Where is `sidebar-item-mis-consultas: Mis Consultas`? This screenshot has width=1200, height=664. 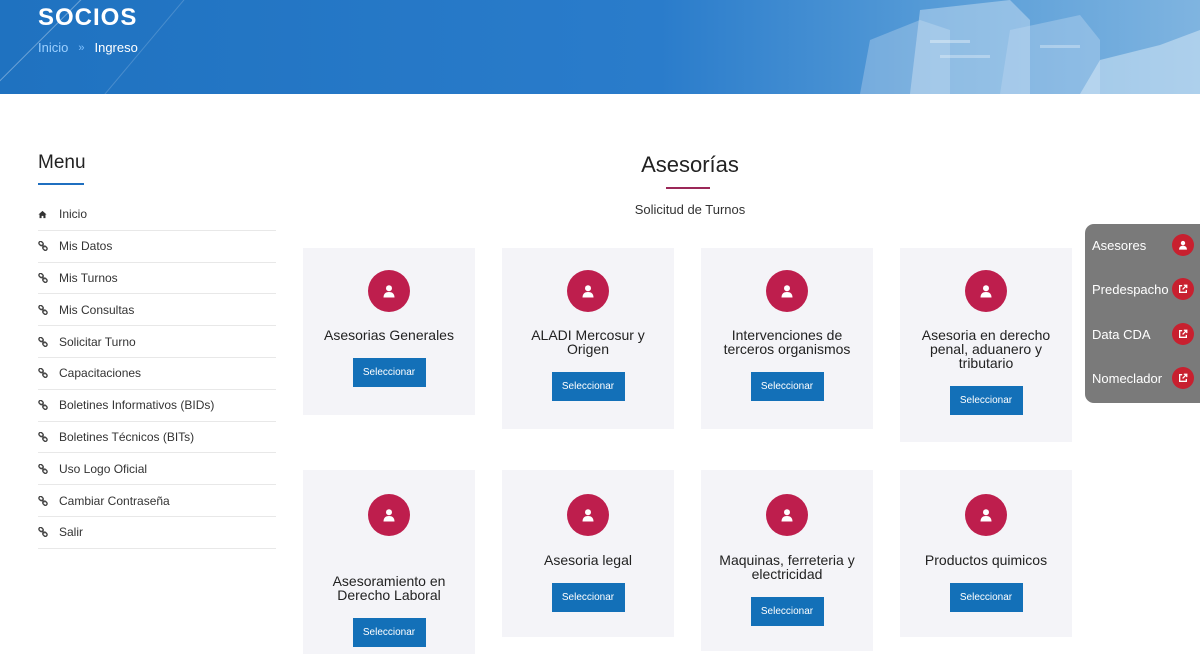
sidebar-item-mis-consultas: Mis Consultas is located at coordinates (157, 310).